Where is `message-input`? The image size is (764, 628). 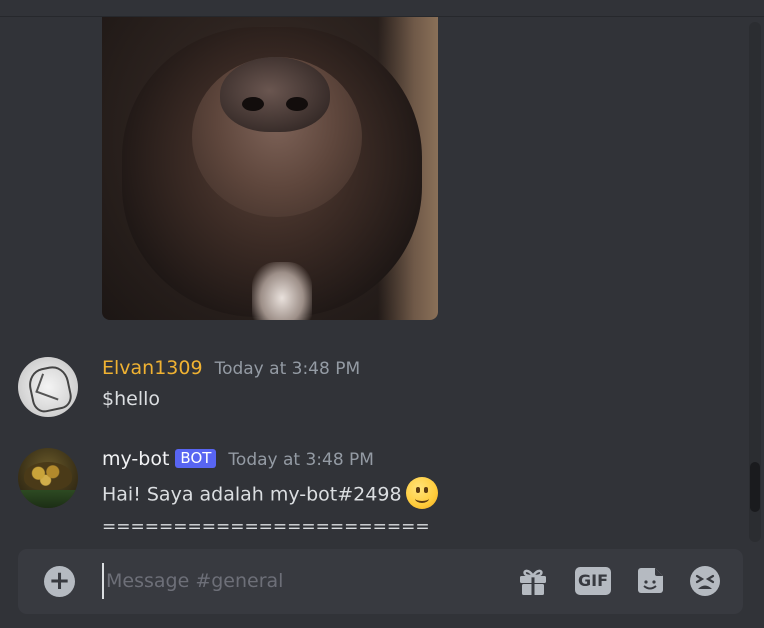 message-input is located at coordinates (302, 581).